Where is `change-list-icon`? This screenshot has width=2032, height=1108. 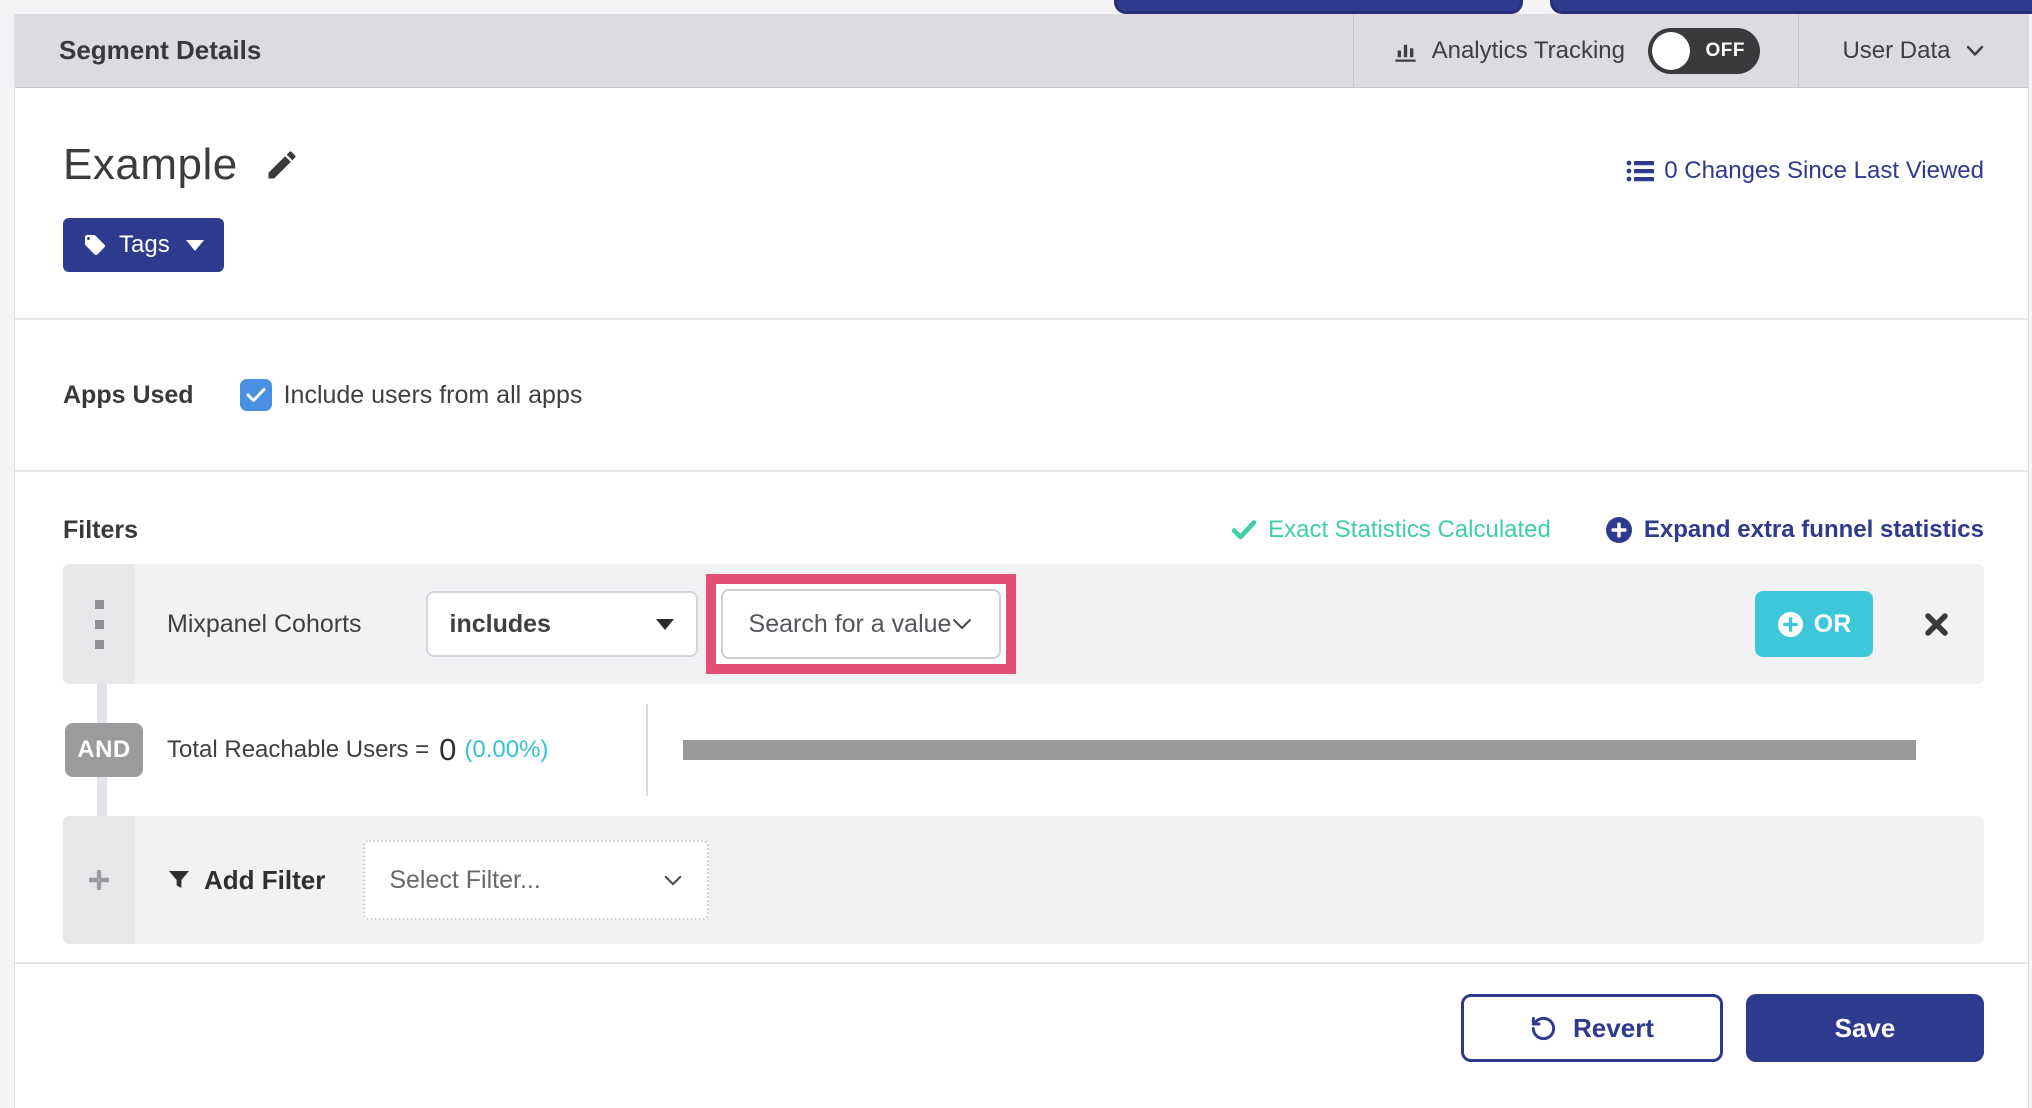 change-list-icon is located at coordinates (1640, 171).